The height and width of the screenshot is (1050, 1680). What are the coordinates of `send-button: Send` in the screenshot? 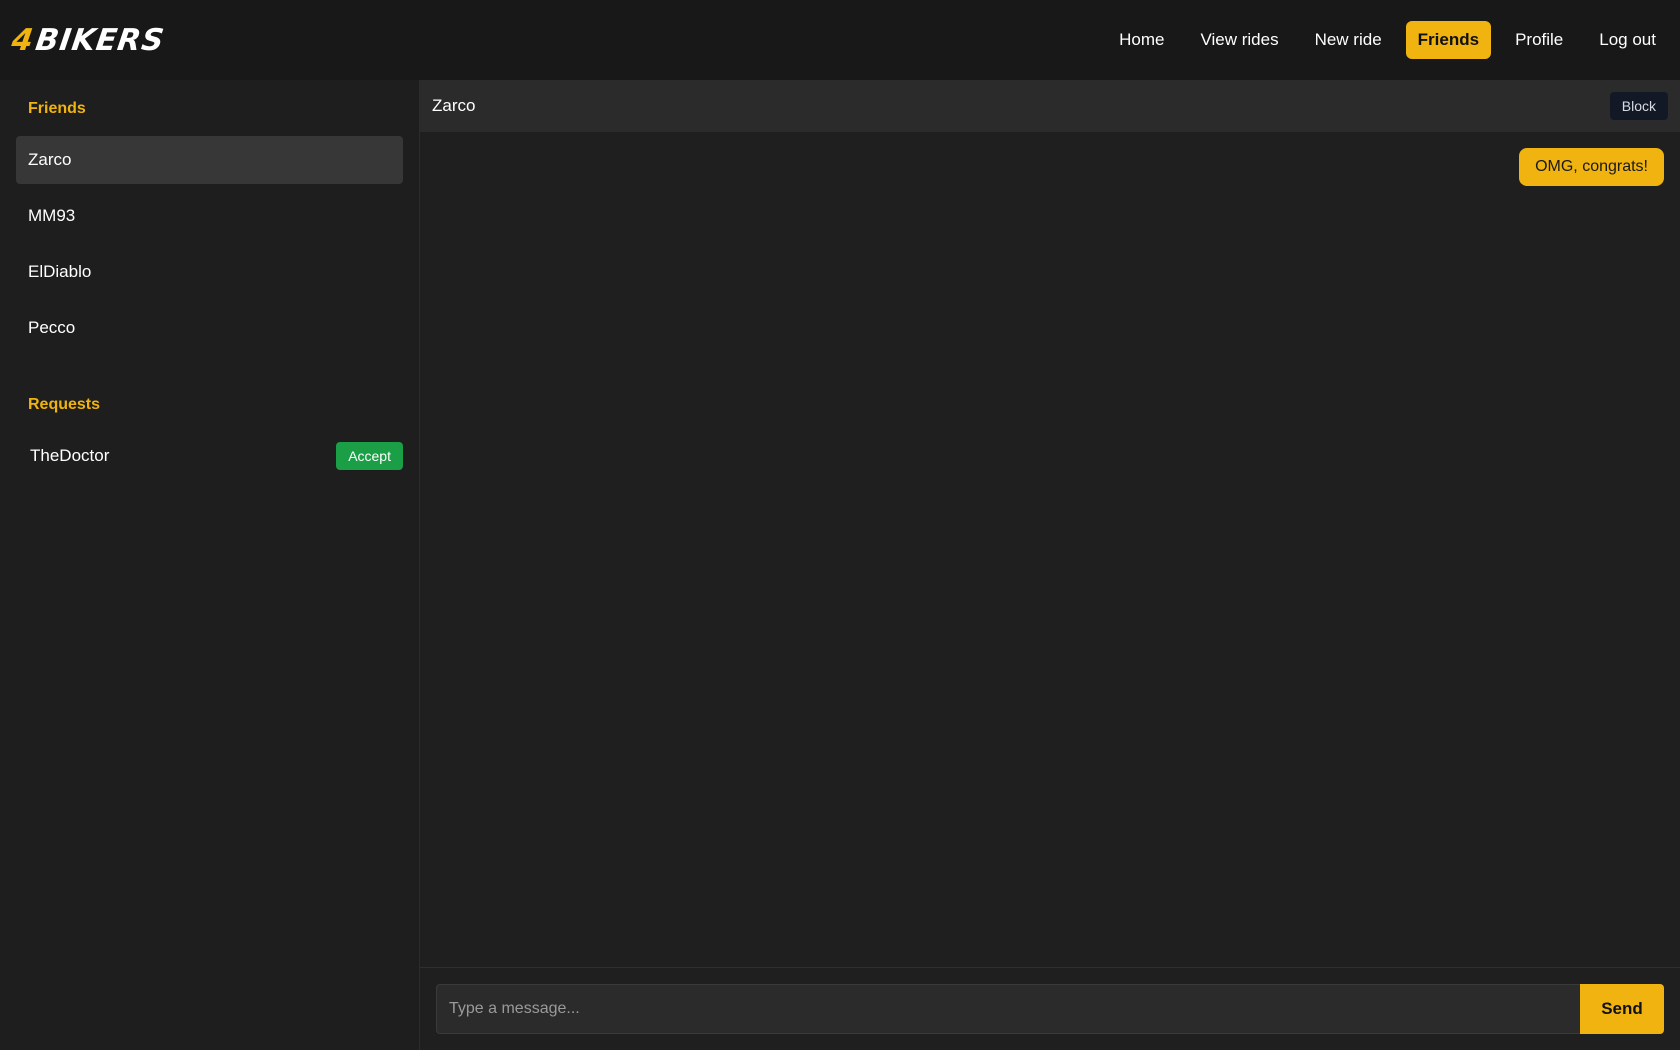 It's located at (1622, 1009).